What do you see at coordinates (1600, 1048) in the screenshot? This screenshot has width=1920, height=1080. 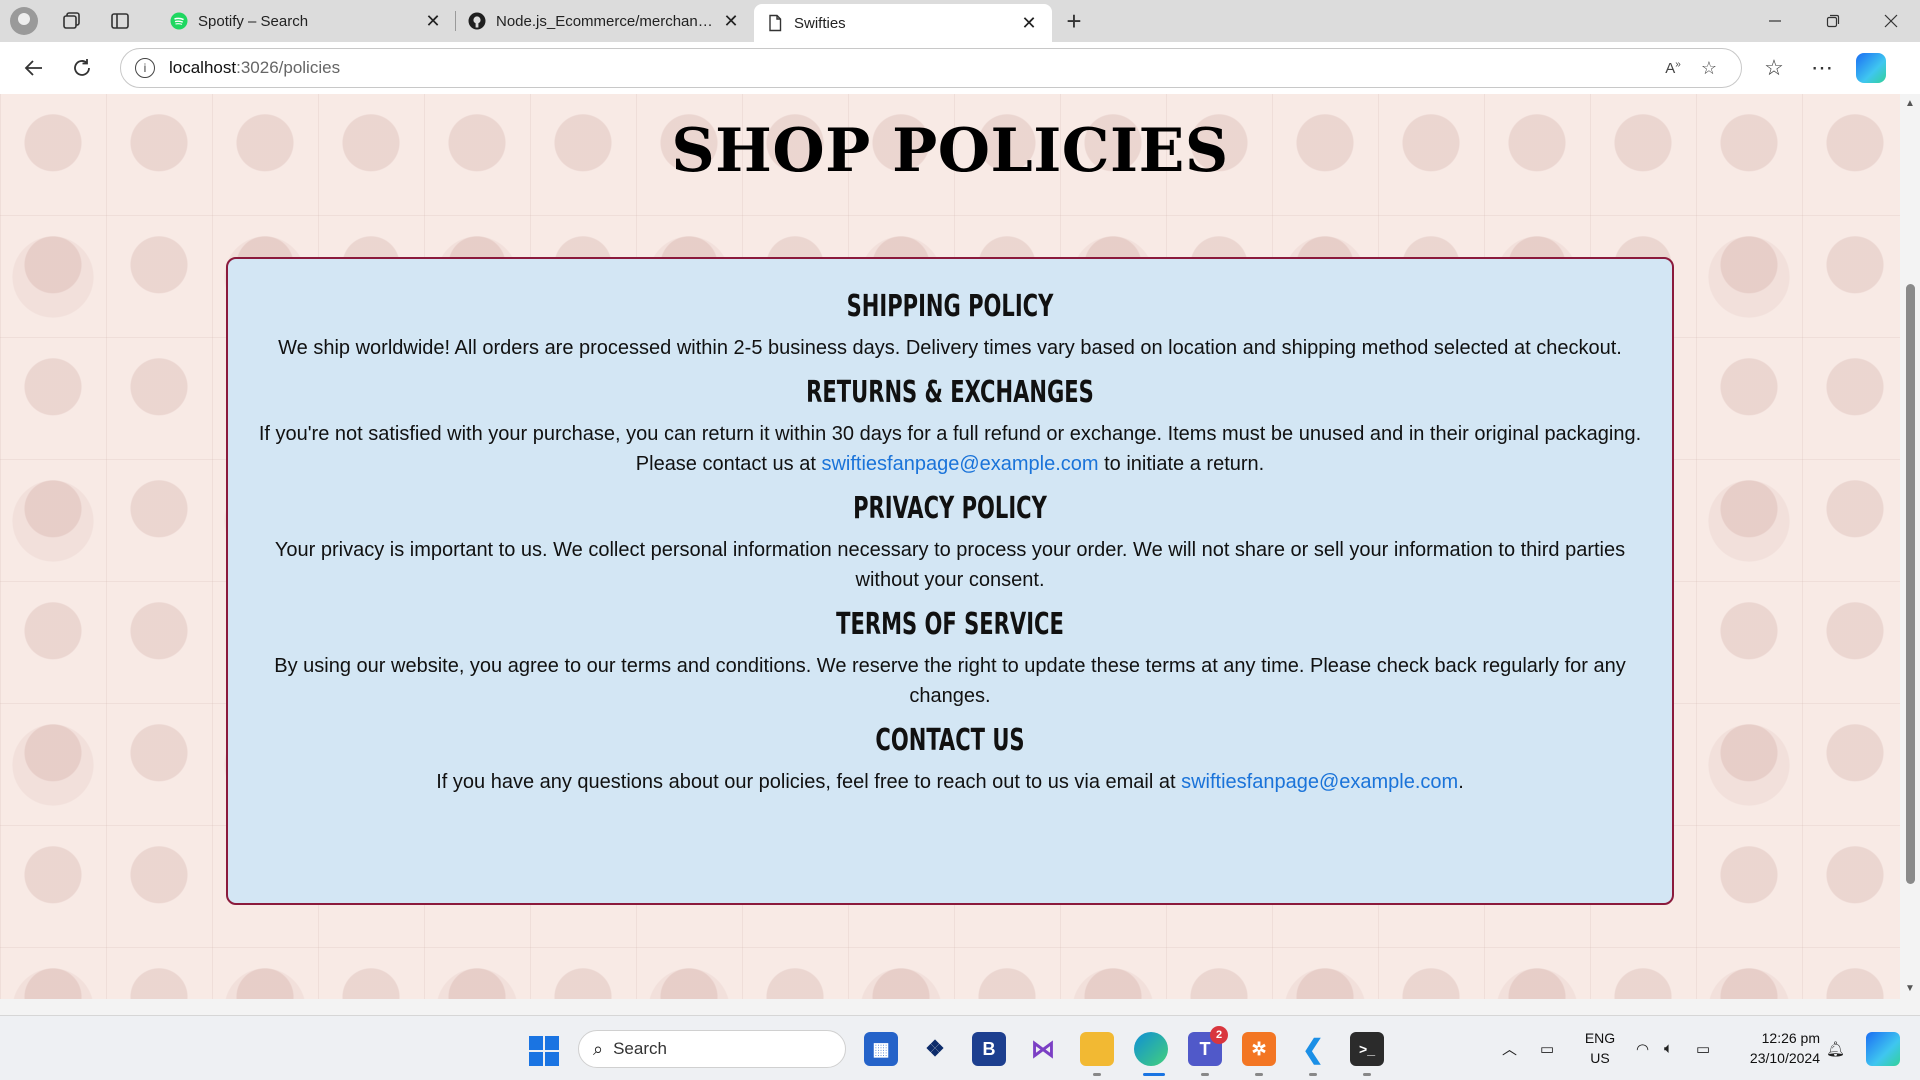 I see `language-indicator: ENG US` at bounding box center [1600, 1048].